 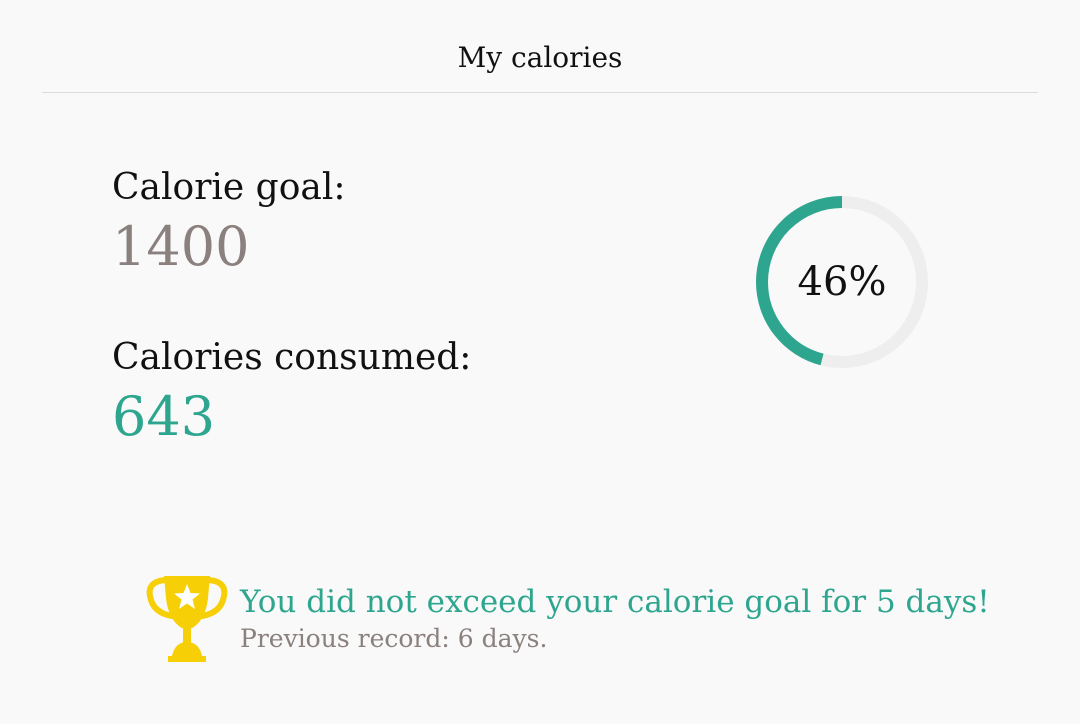 I want to click on calories-consumed-label: Calories consumed:, so click(x=292, y=357).